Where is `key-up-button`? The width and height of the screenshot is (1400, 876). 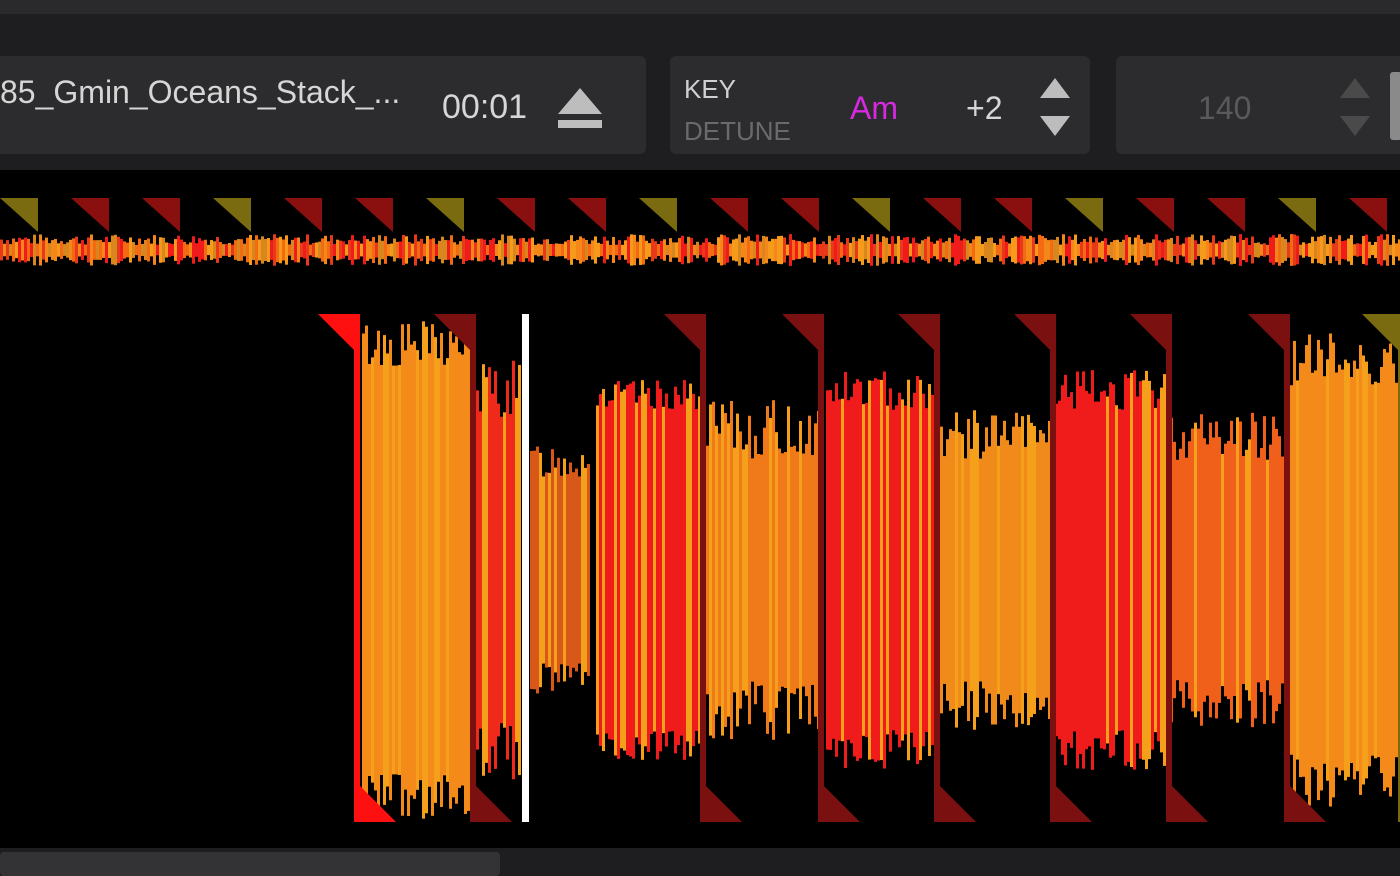
key-up-button is located at coordinates (1055, 90).